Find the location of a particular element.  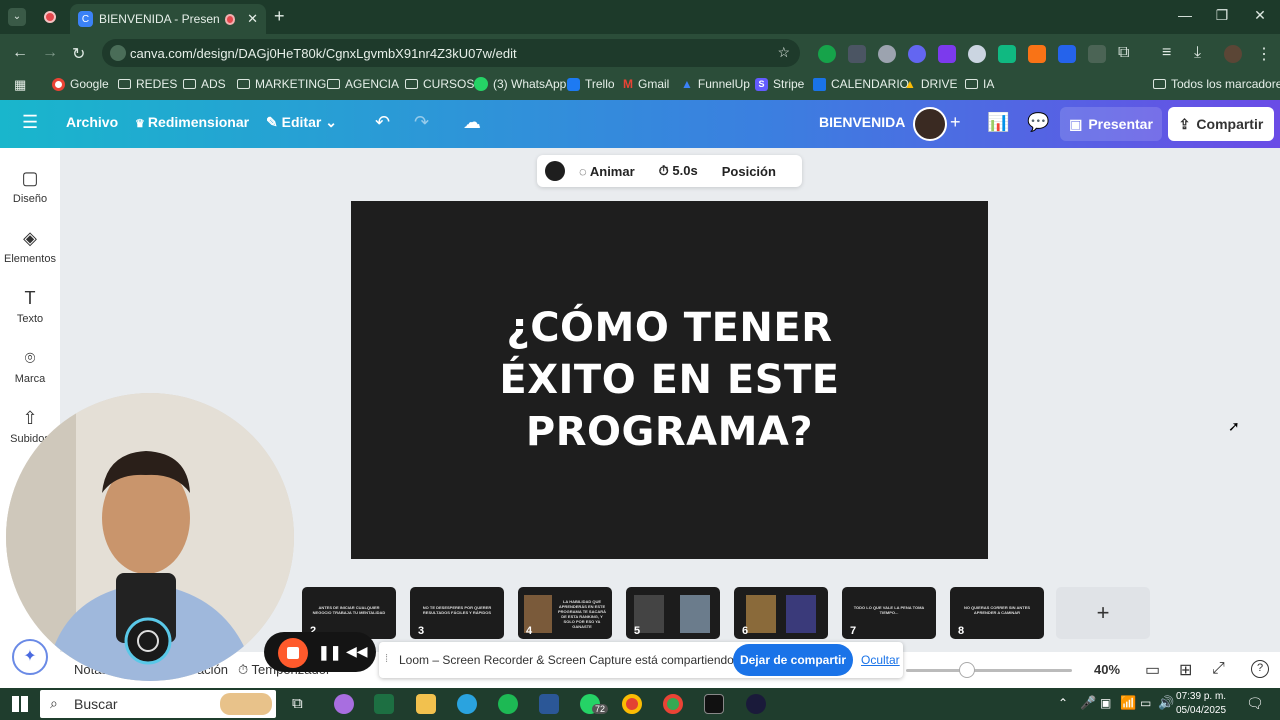

notifications-icon: 🗨 is located at coordinates (1255, 703).